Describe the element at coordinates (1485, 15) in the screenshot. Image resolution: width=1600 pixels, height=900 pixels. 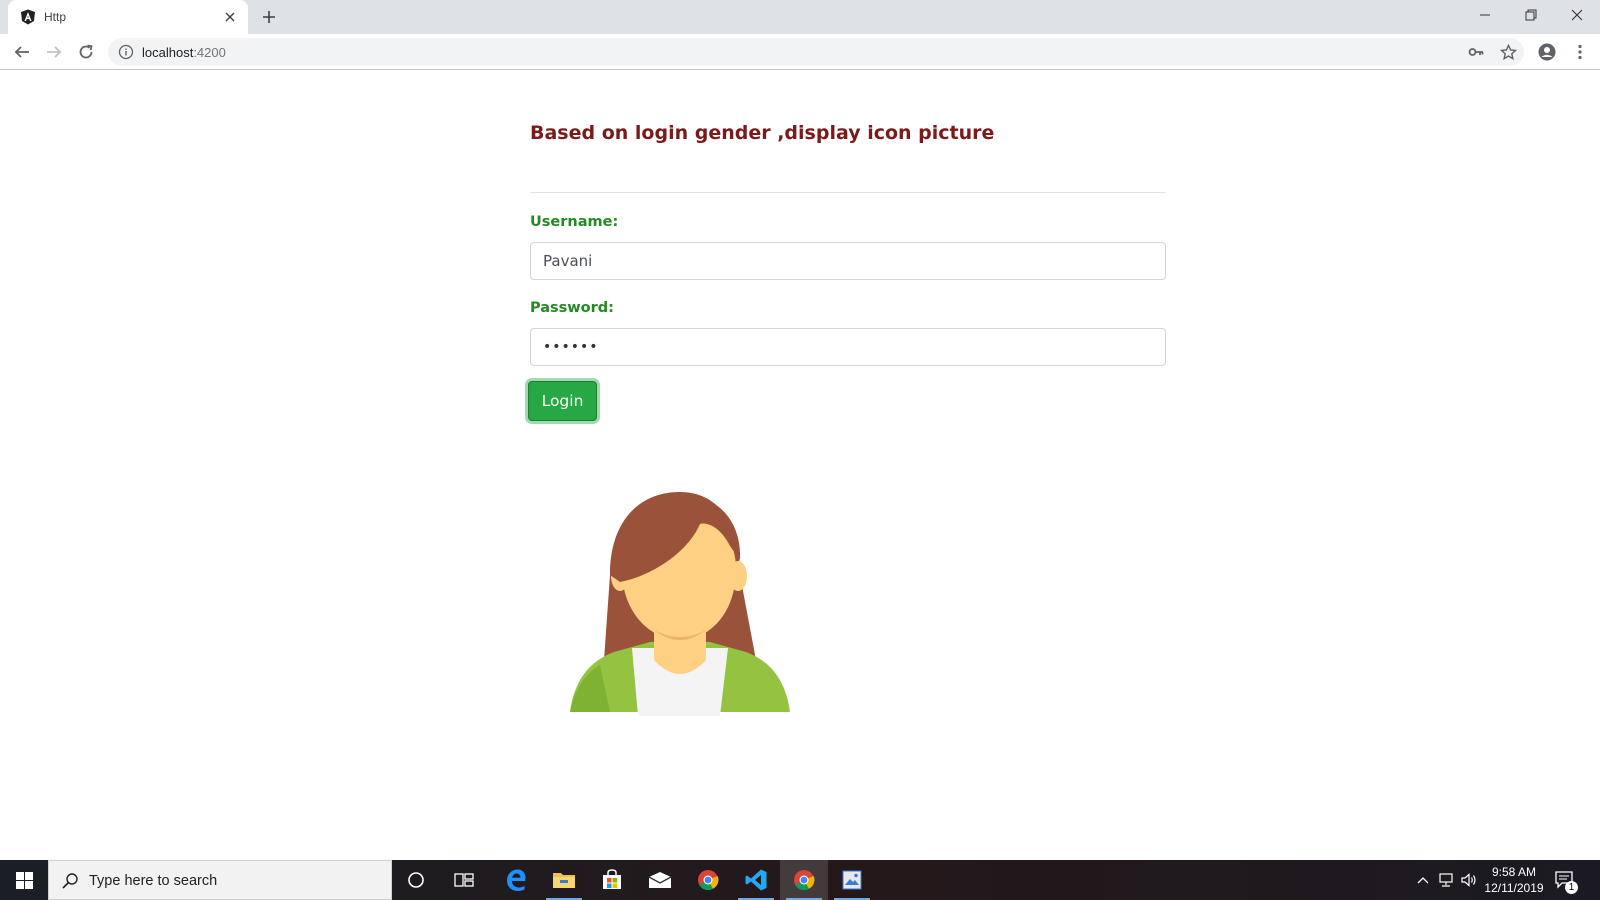
I see `minimize-icon` at that location.